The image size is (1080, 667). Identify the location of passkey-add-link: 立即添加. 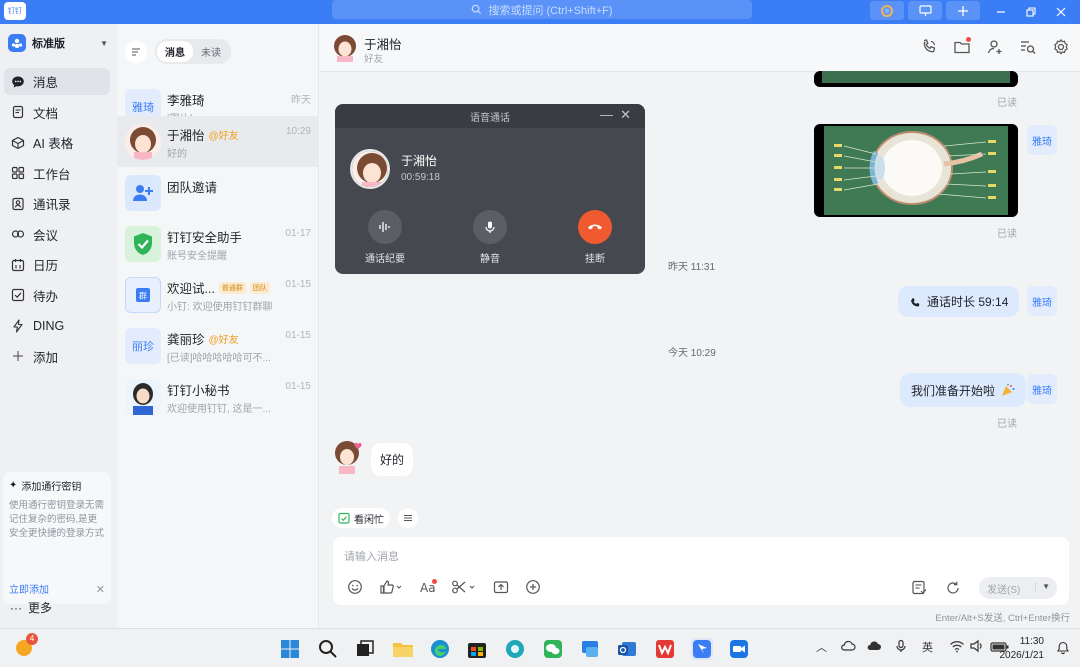
(29, 588).